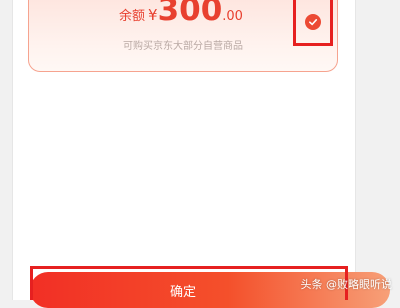 This screenshot has width=400, height=308. What do you see at coordinates (346, 284) in the screenshot?
I see `watermark: 头条 @败略眼听说` at bounding box center [346, 284].